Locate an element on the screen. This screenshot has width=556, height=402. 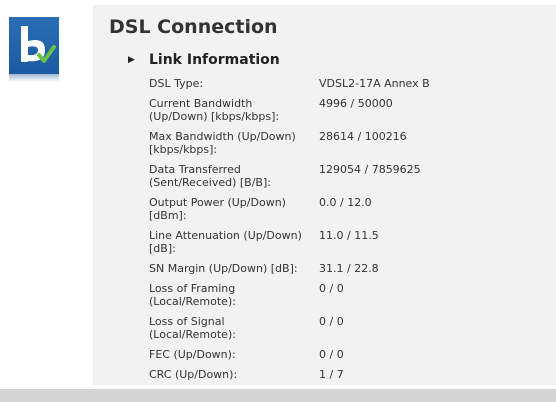
info-label: Current Bandwidth (Up/Down) [kbps/kbps]: is located at coordinates (231, 110).